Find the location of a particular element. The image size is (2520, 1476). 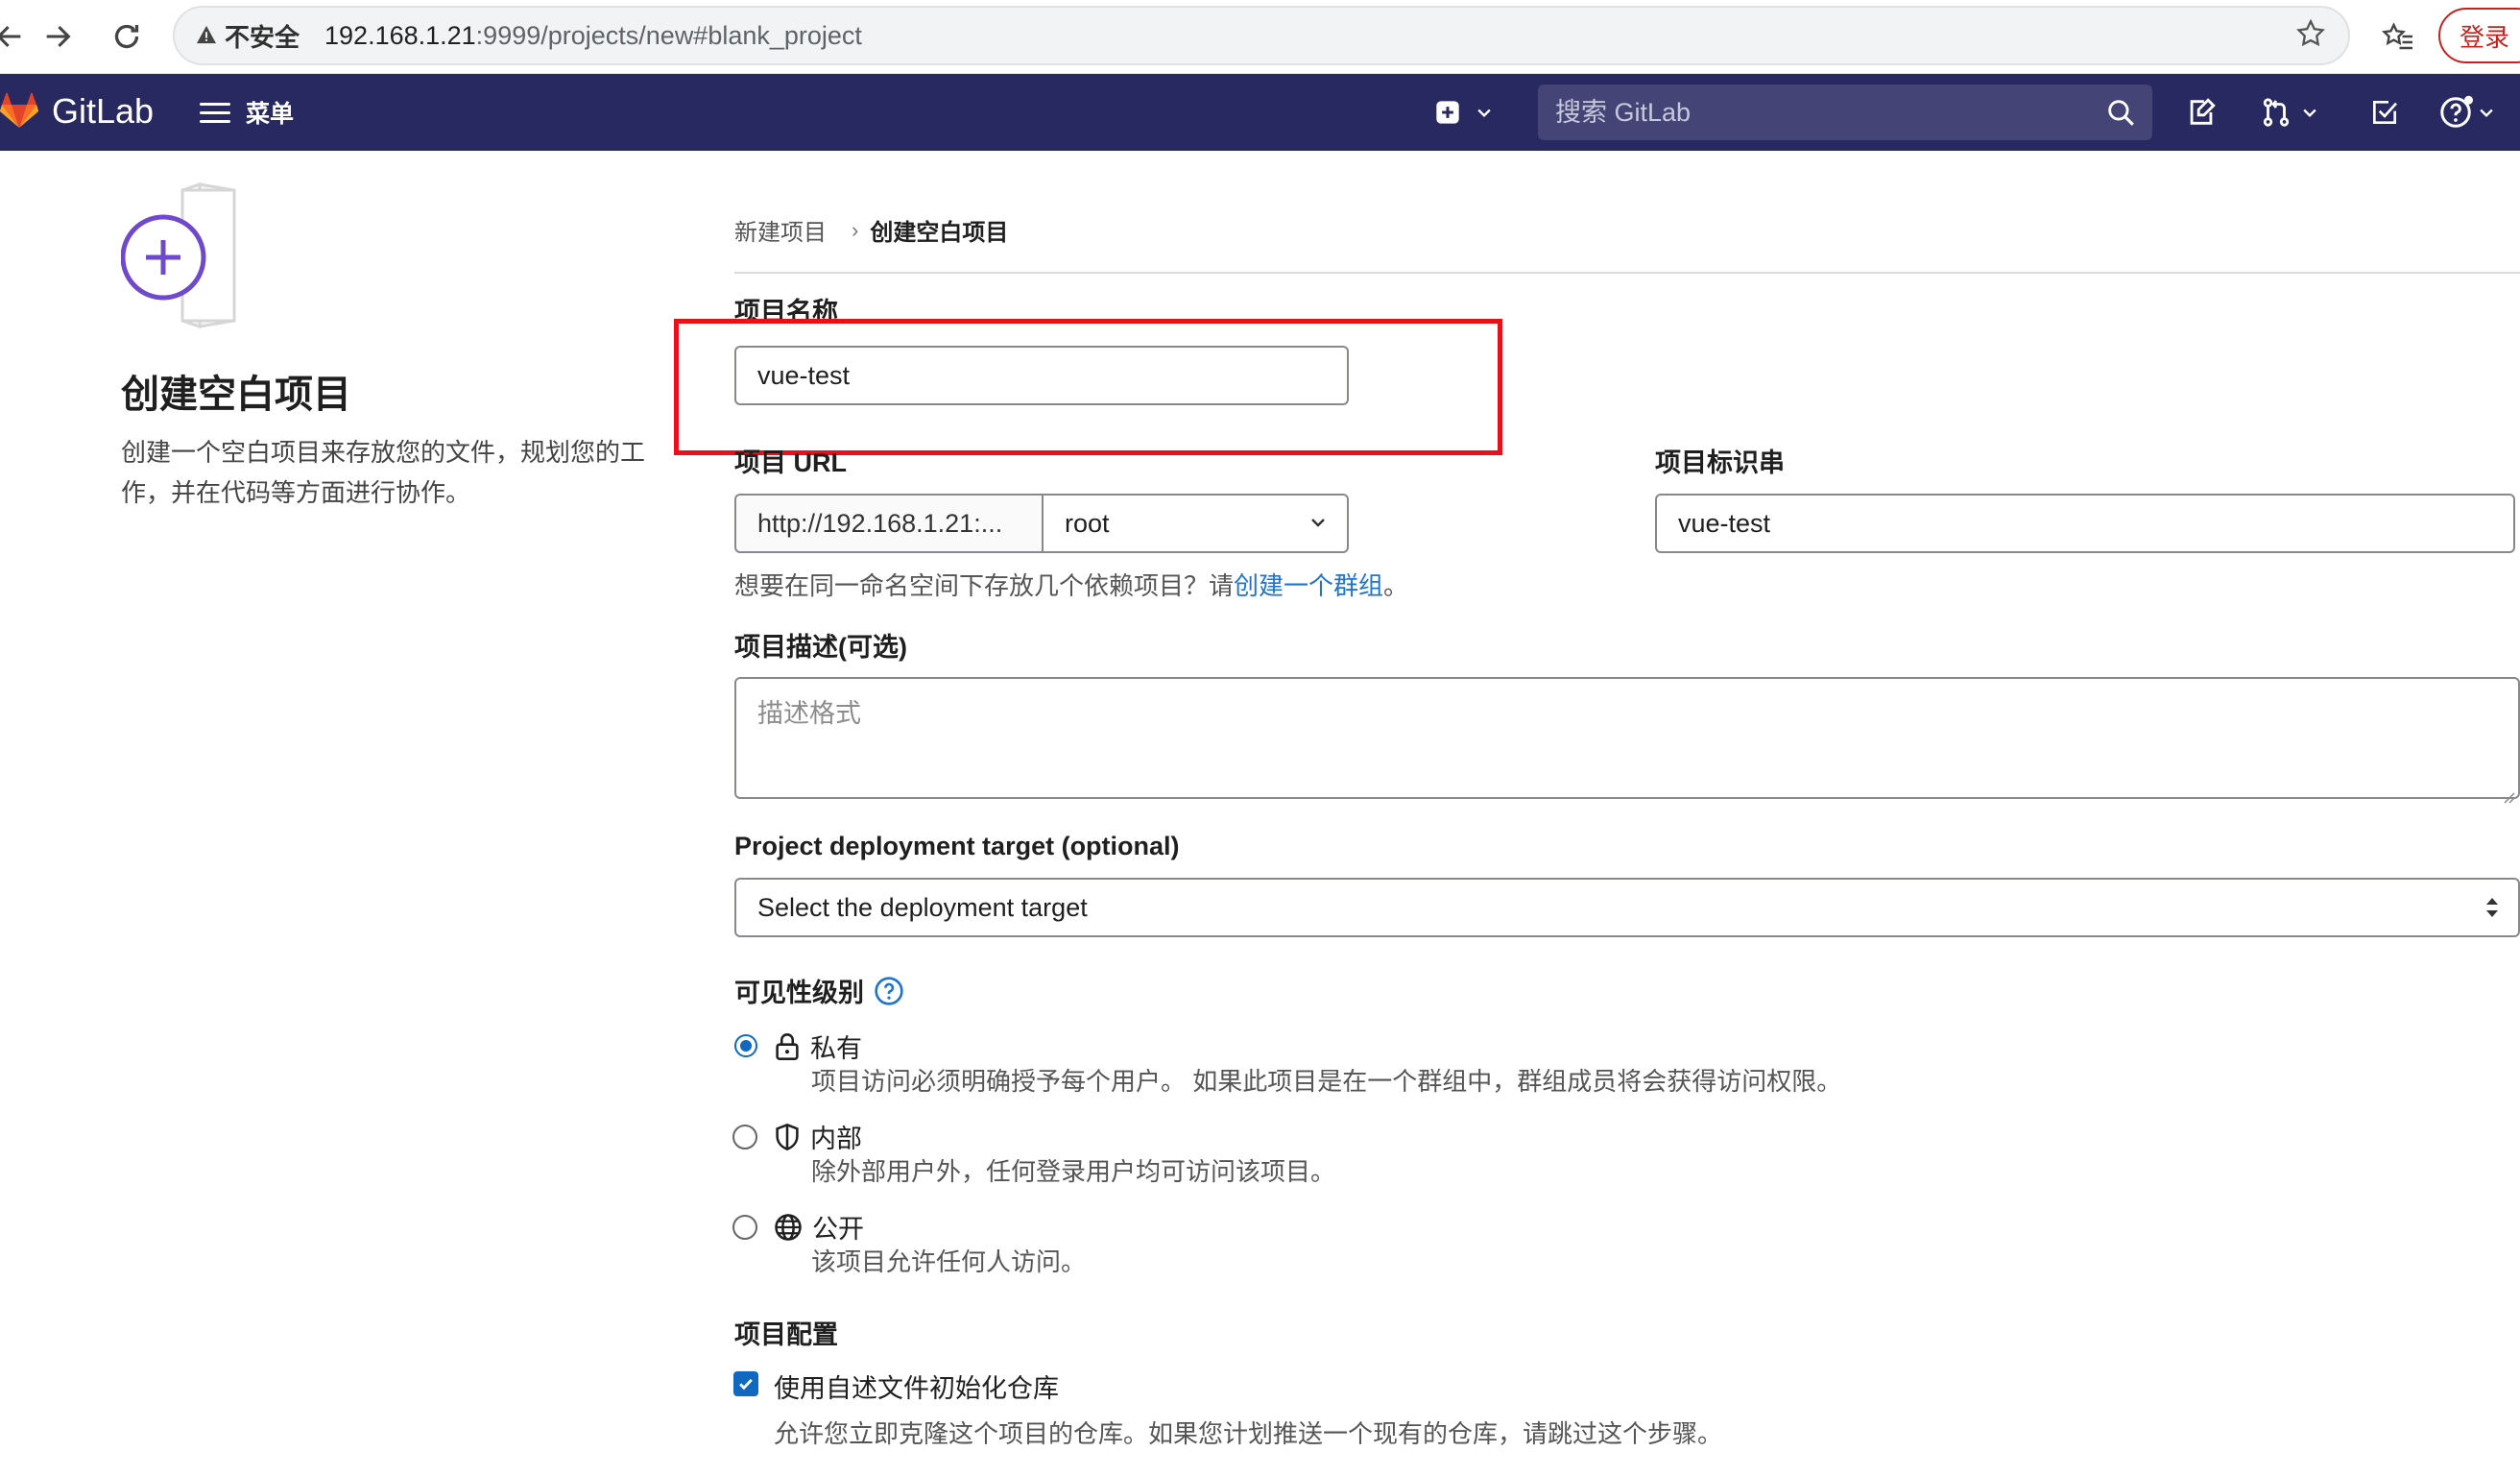

resize-handle-icon is located at coordinates (2508, 793).